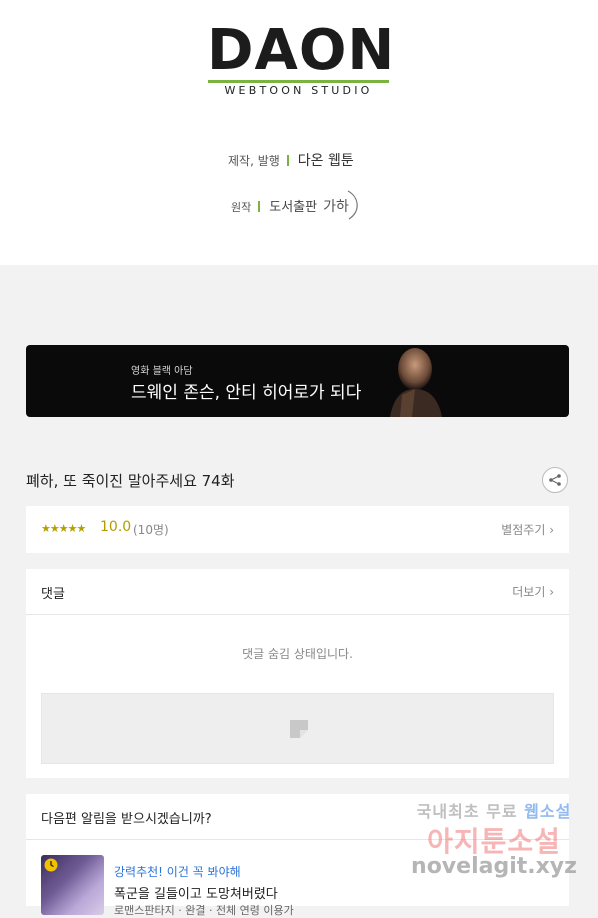 This screenshot has width=598, height=918. I want to click on ad-banner: 영화 블랙 아담 드웨인 존슨, 안티 히어로가 되다, so click(297, 381).